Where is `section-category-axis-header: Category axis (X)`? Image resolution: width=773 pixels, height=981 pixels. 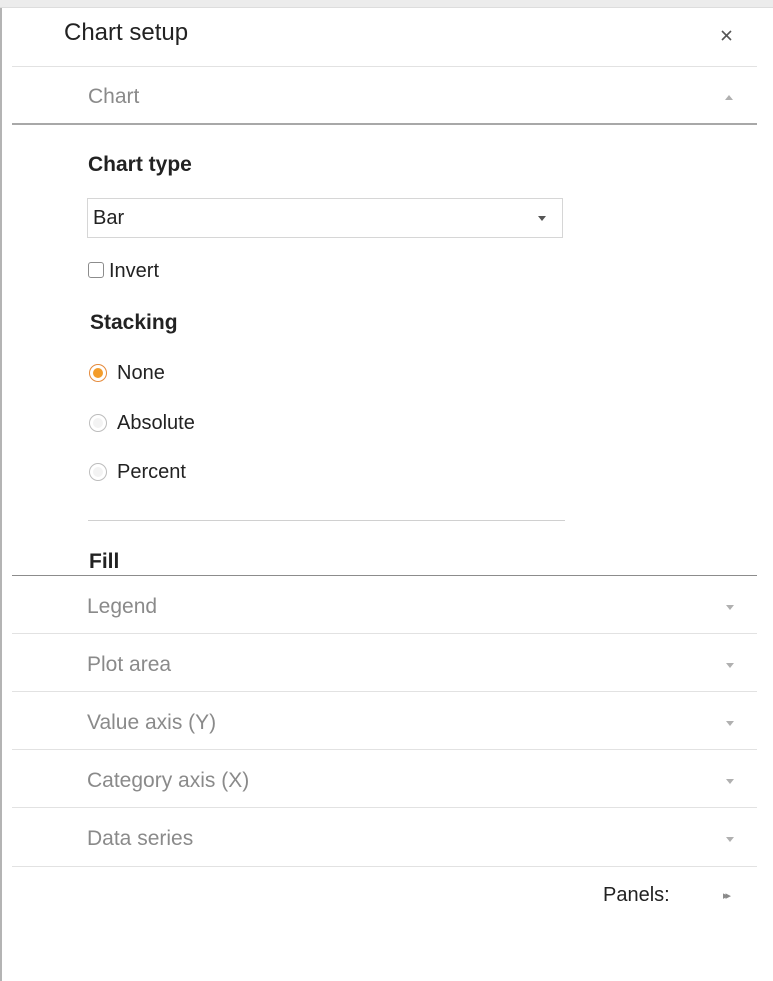
section-category-axis-header: Category axis (X) is located at coordinates (168, 781).